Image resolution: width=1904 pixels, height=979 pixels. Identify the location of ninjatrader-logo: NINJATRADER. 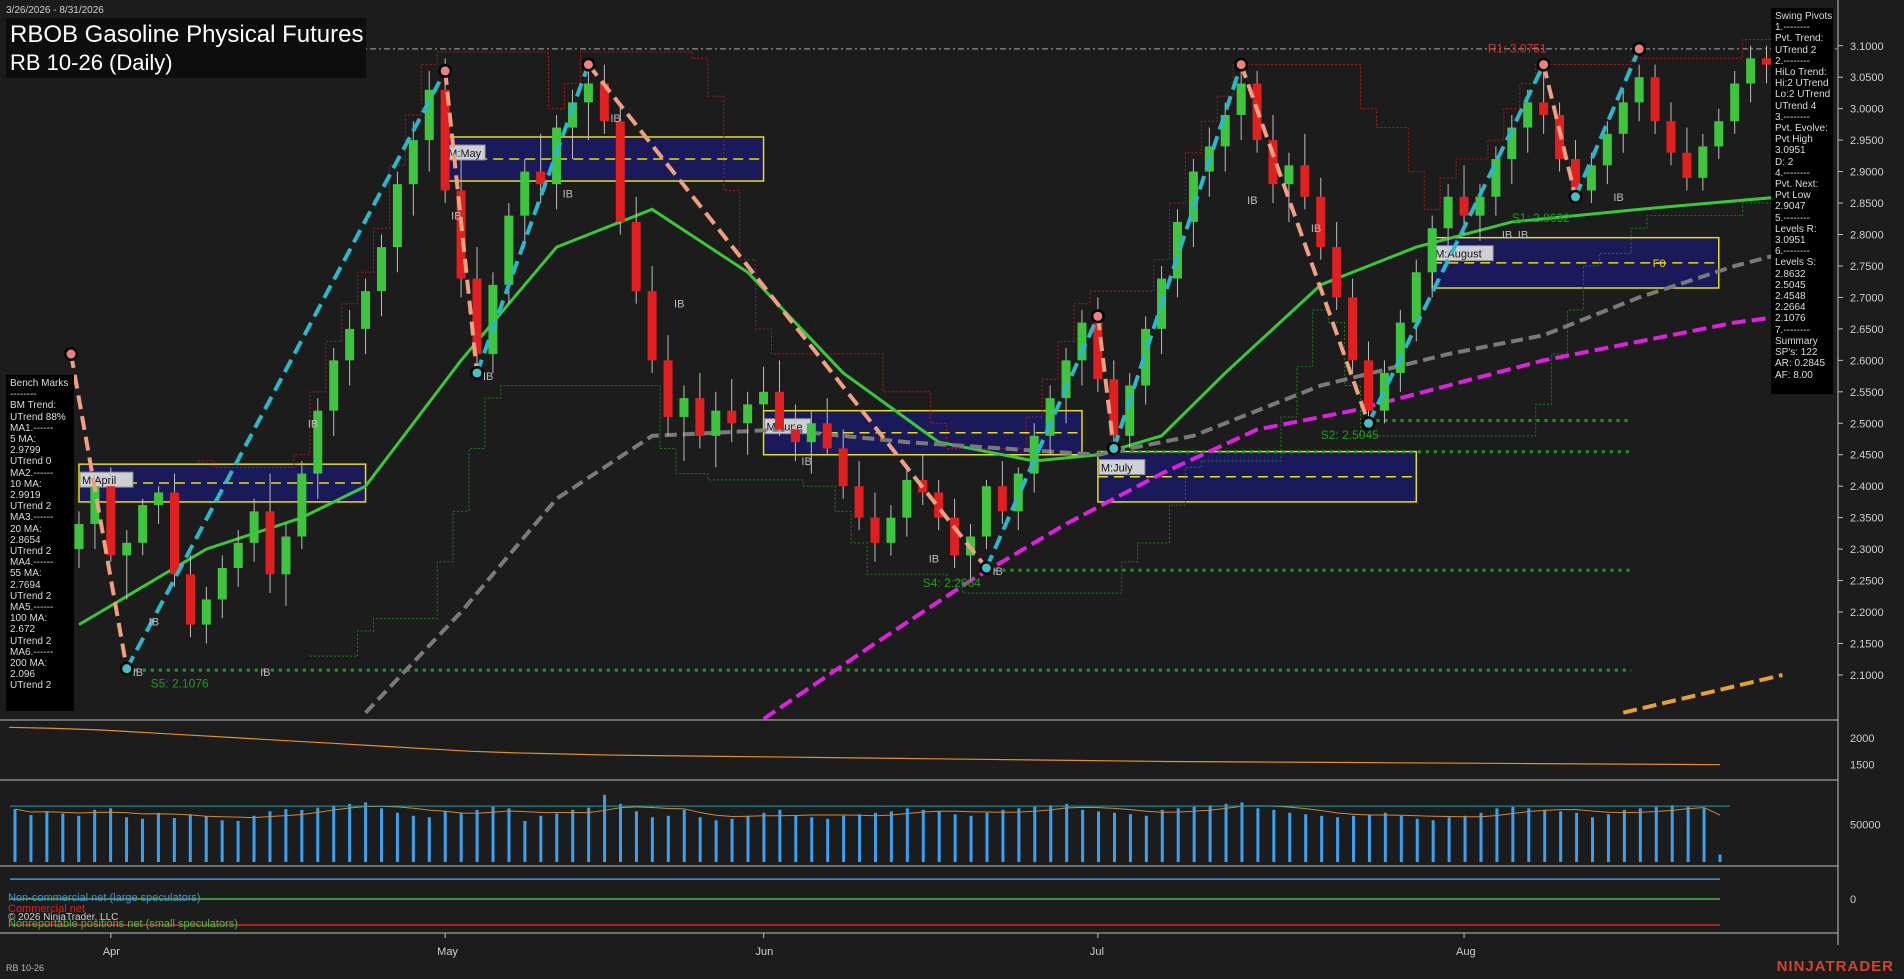
(1835, 966).